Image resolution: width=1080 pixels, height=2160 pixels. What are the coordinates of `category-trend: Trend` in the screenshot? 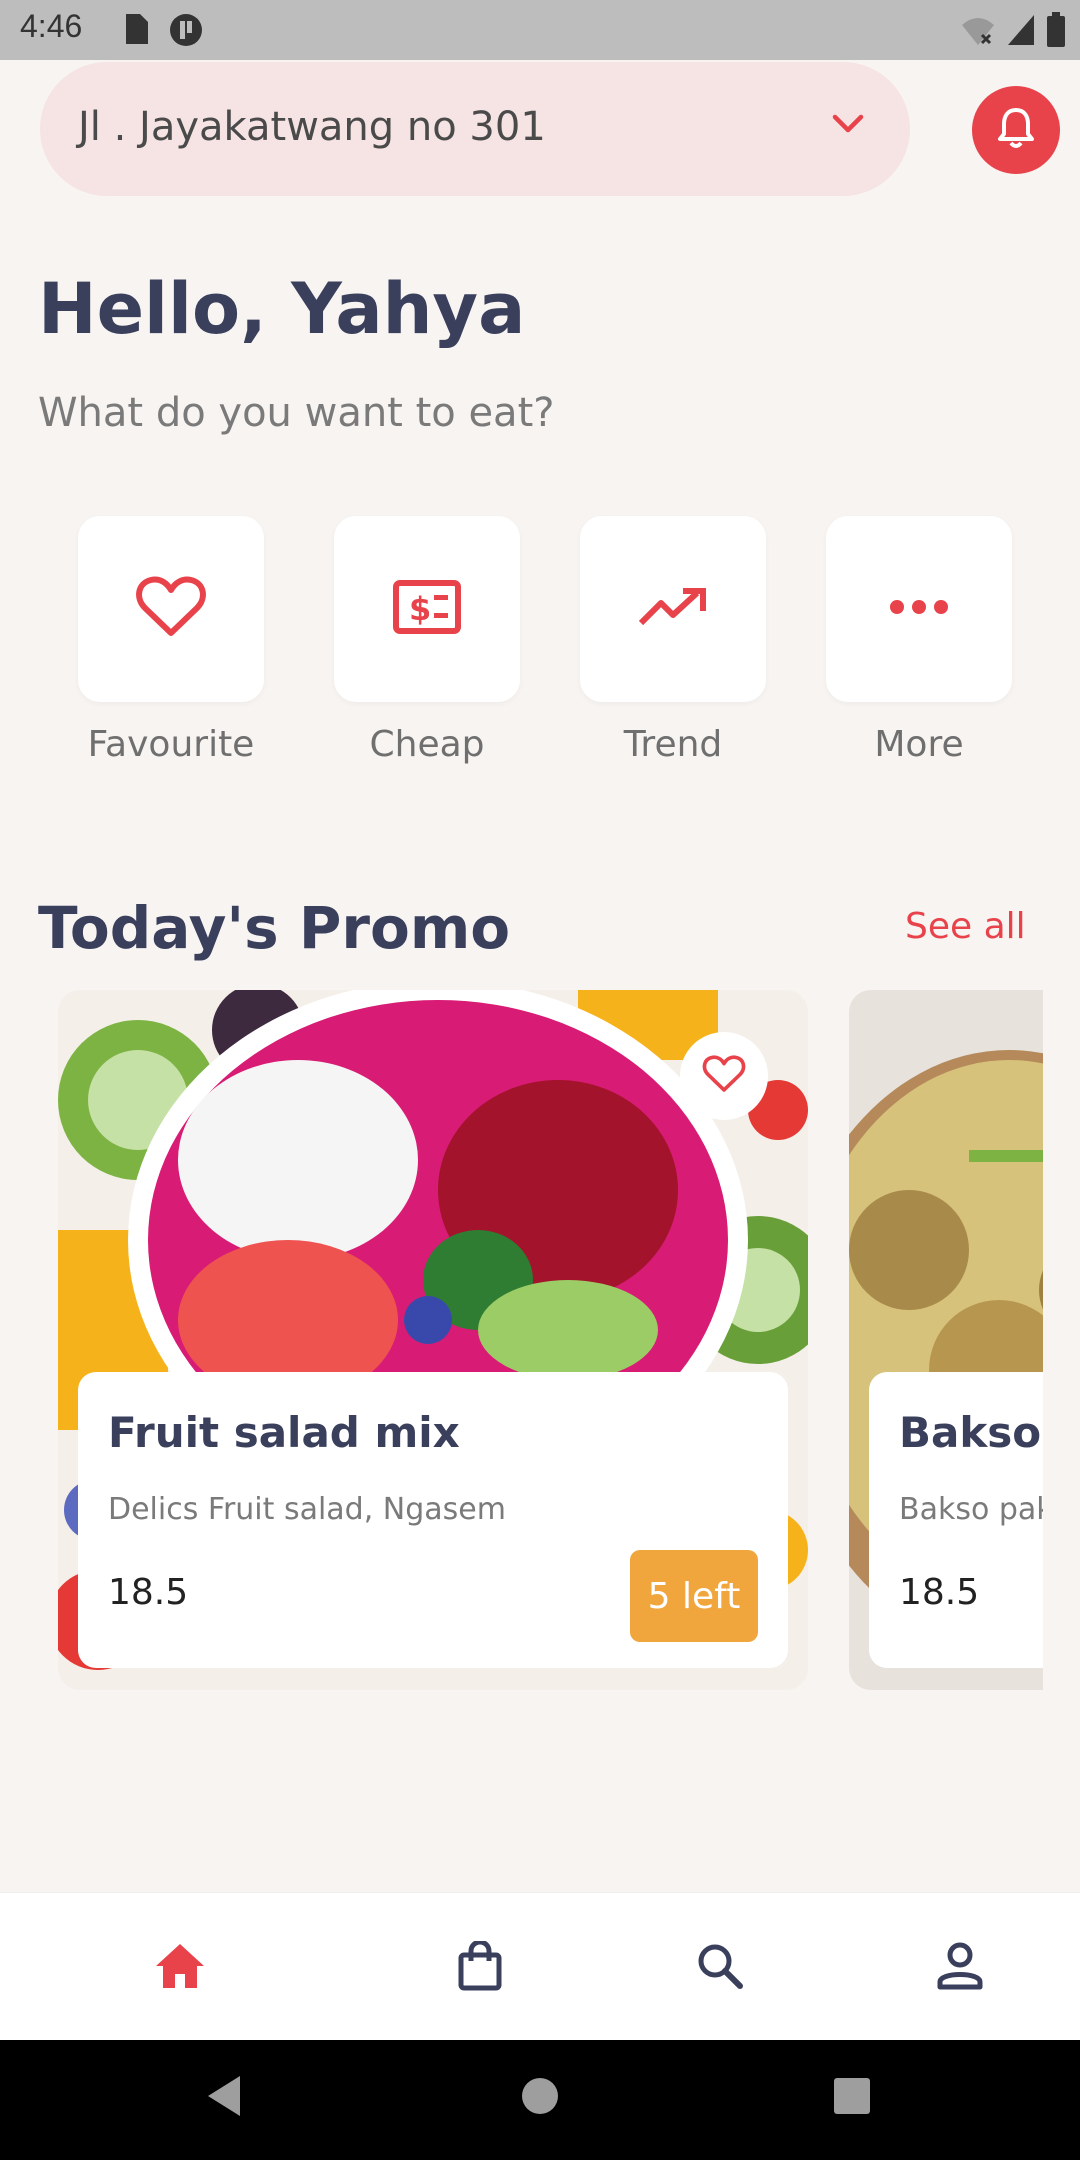 It's located at (673, 640).